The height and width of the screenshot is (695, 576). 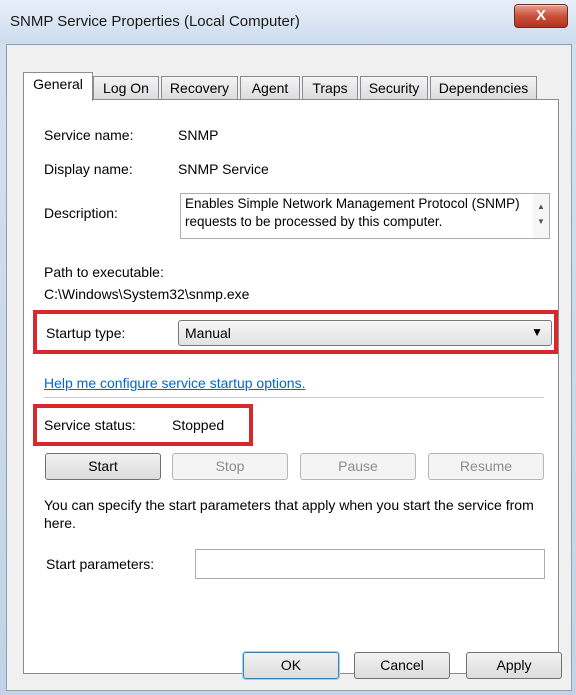 I want to click on description-label: Description:, so click(x=81, y=213).